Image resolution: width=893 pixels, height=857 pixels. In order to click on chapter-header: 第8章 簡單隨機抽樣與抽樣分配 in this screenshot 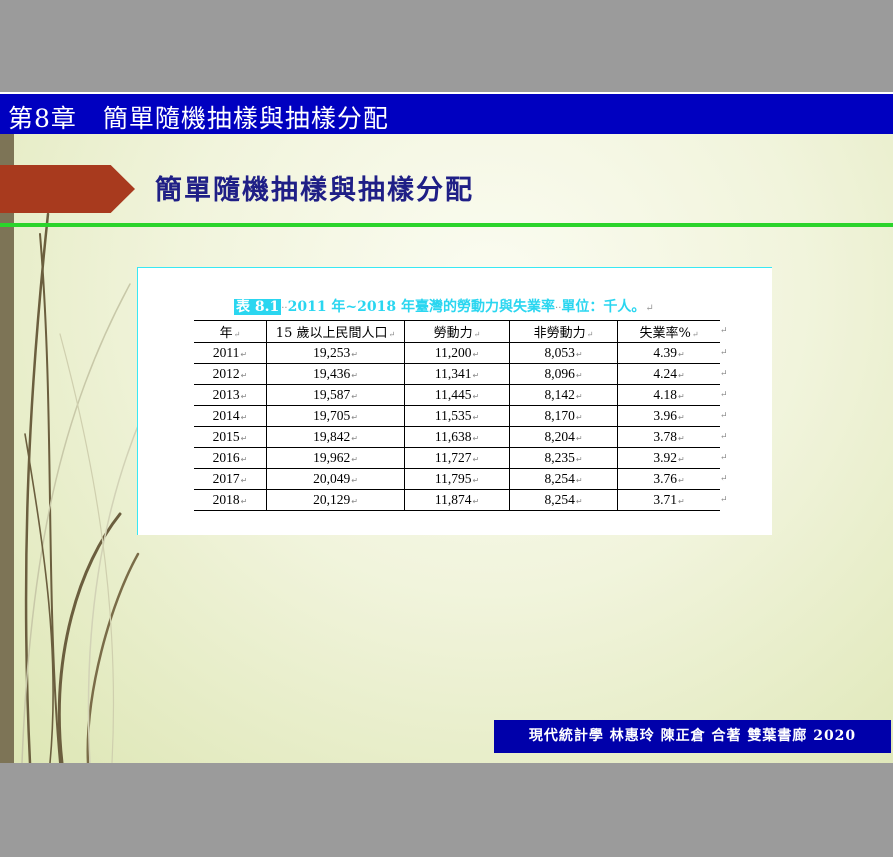, I will do `click(198, 118)`.